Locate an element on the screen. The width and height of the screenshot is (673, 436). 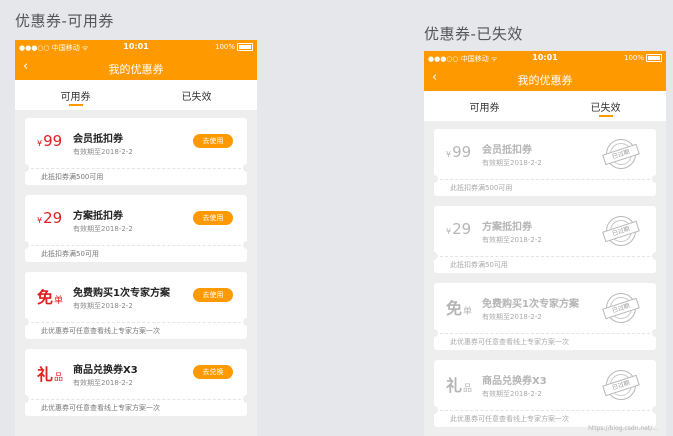
screen-title-expired: 优惠券-已失效 is located at coordinates (473, 34).